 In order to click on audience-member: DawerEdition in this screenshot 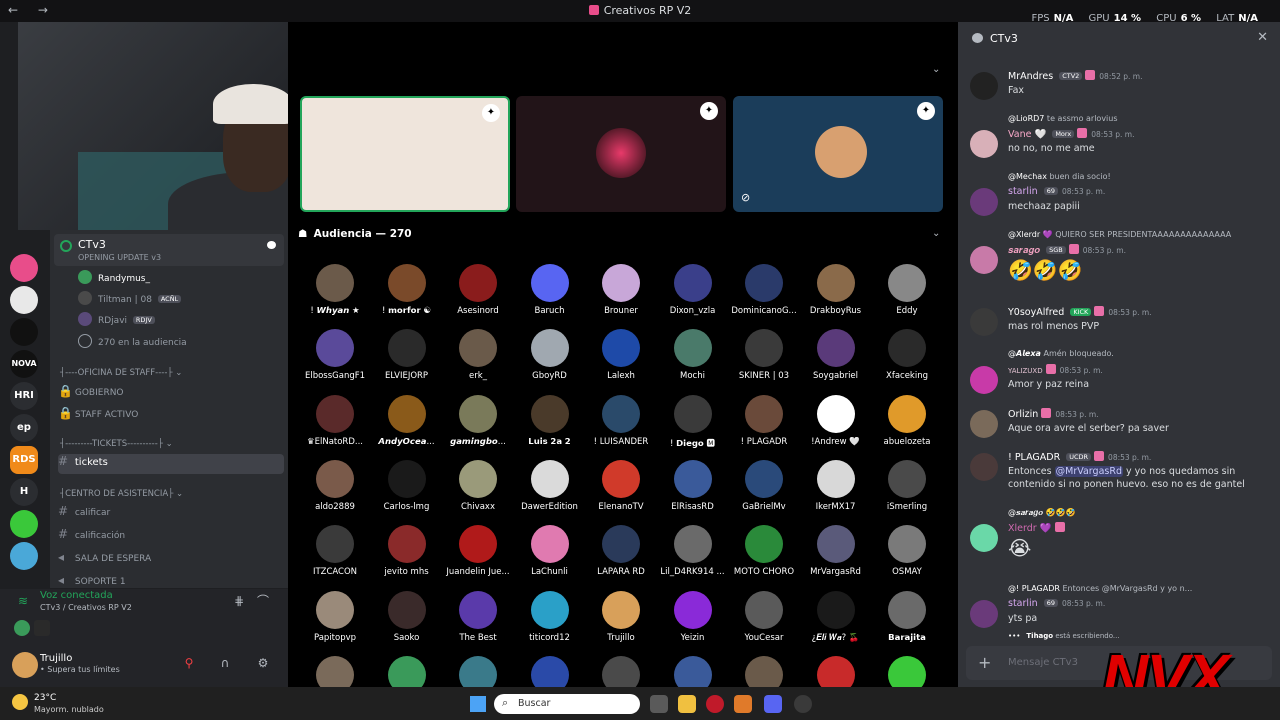, I will do `click(550, 485)`.